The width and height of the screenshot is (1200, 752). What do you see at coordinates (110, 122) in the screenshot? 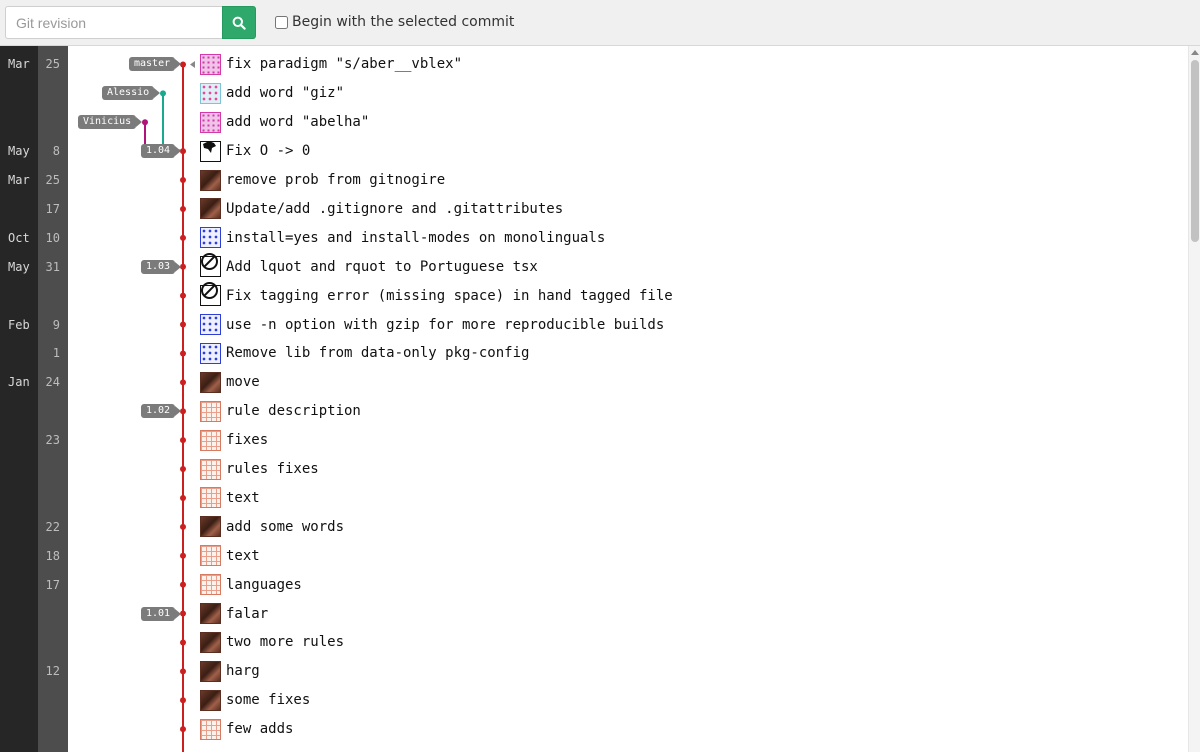
I see `ref-label-vinicius: Vinicius` at bounding box center [110, 122].